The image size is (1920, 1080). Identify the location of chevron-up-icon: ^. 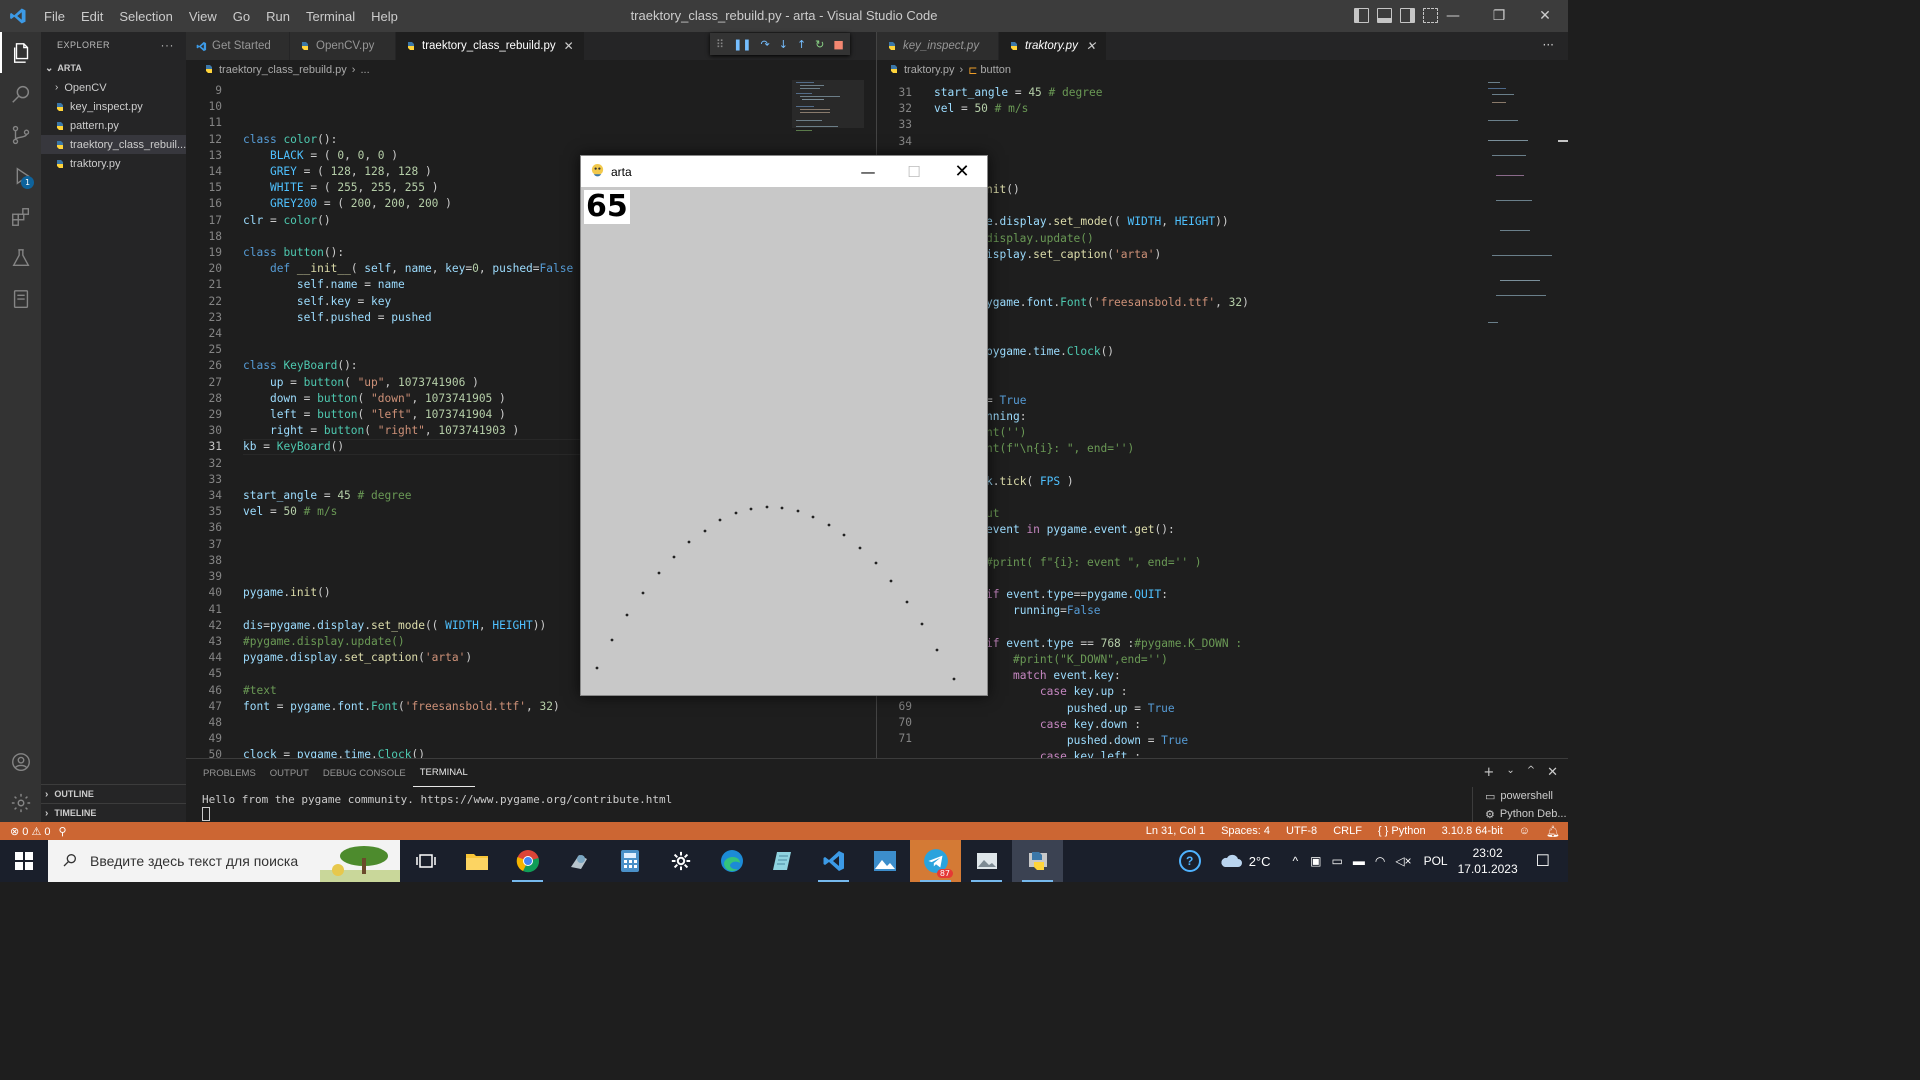
(1296, 861).